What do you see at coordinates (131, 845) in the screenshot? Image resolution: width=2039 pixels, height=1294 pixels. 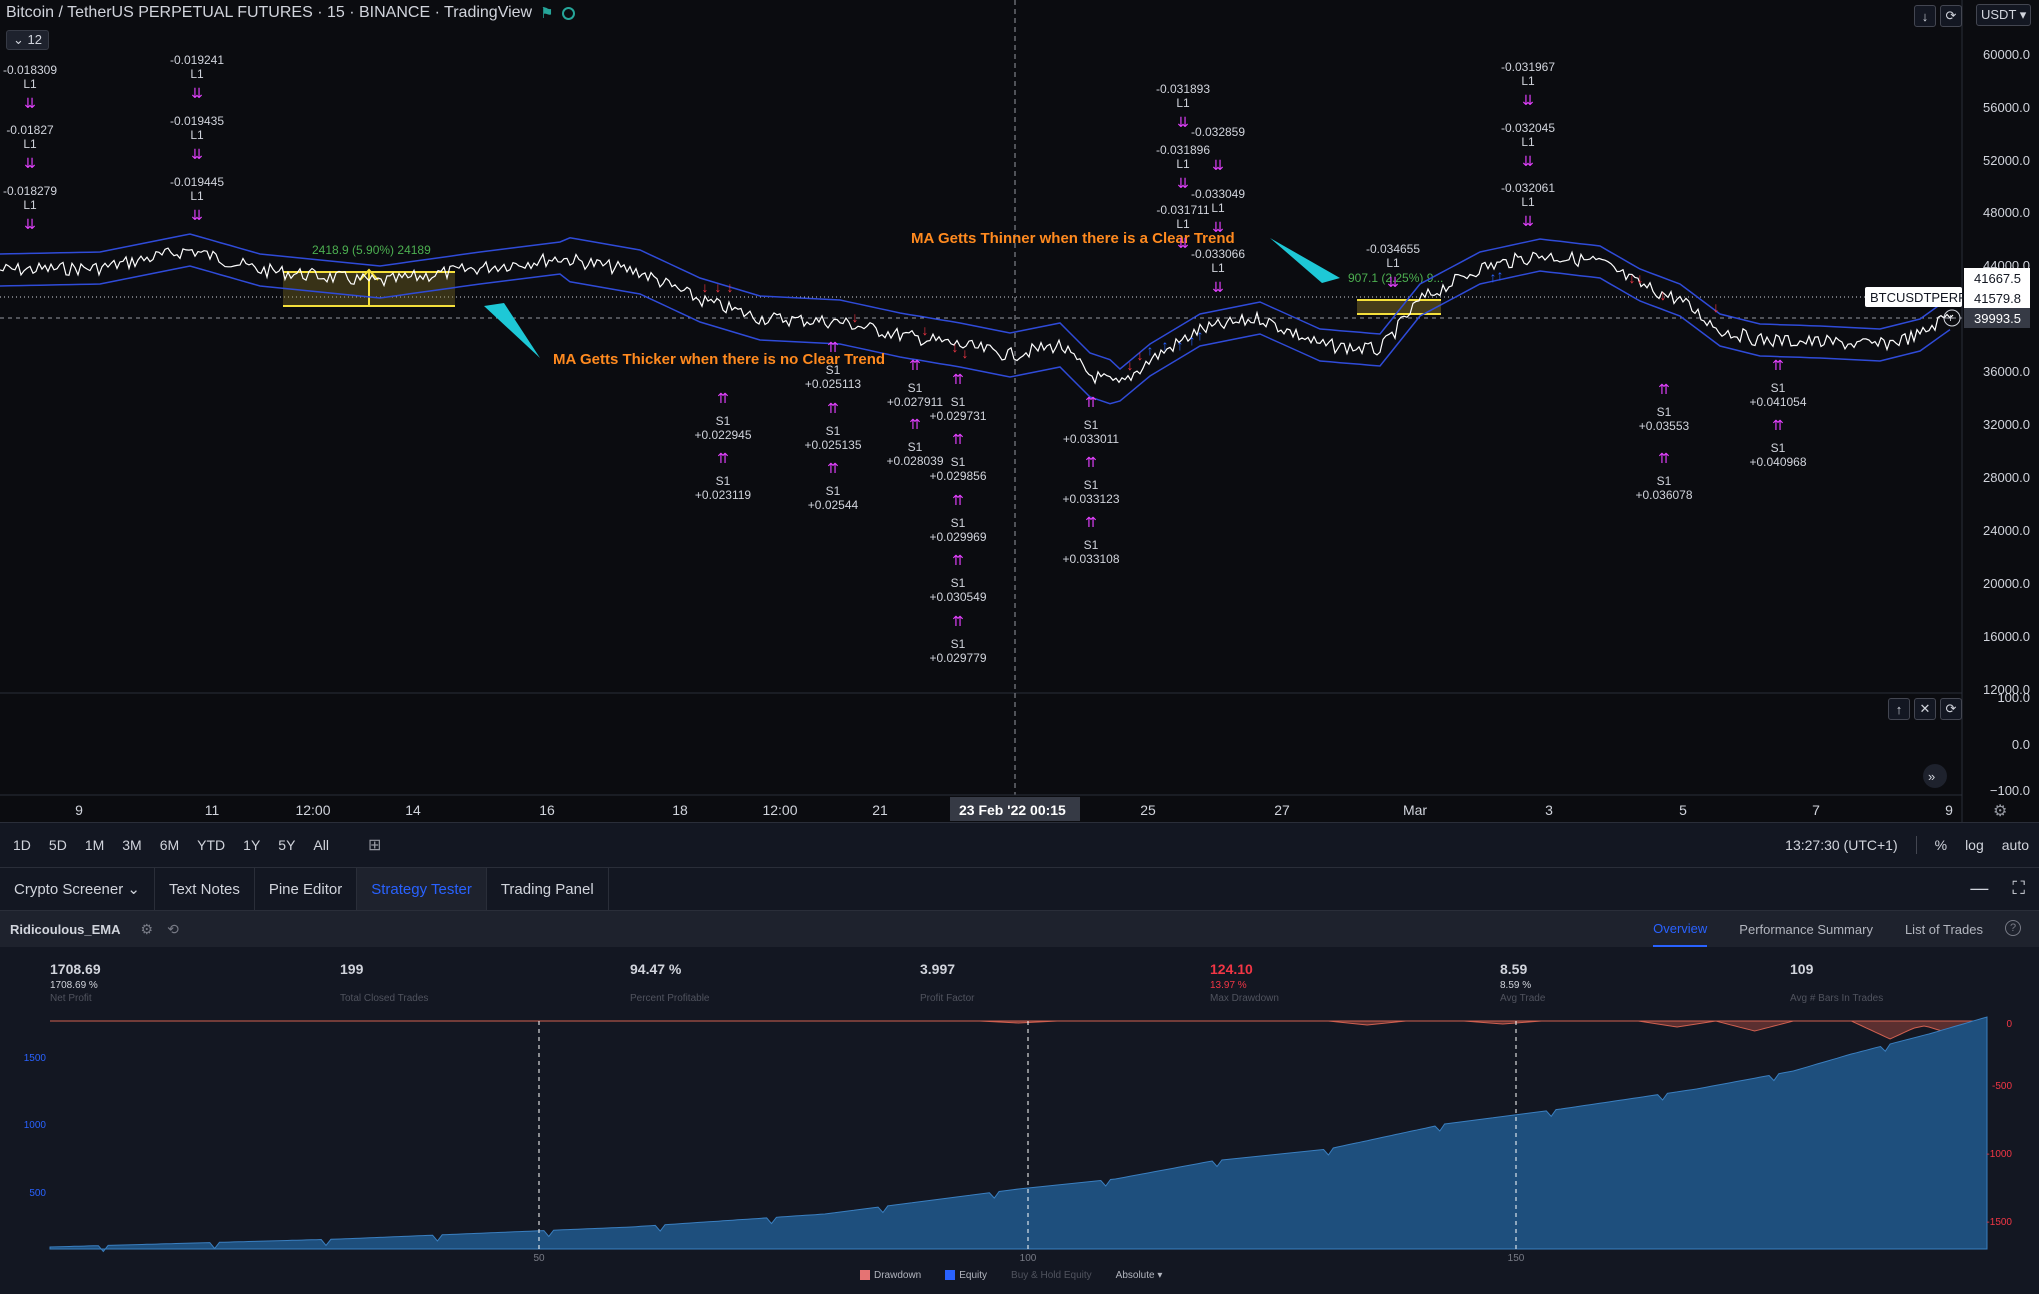 I see `range-3m: 3M` at bounding box center [131, 845].